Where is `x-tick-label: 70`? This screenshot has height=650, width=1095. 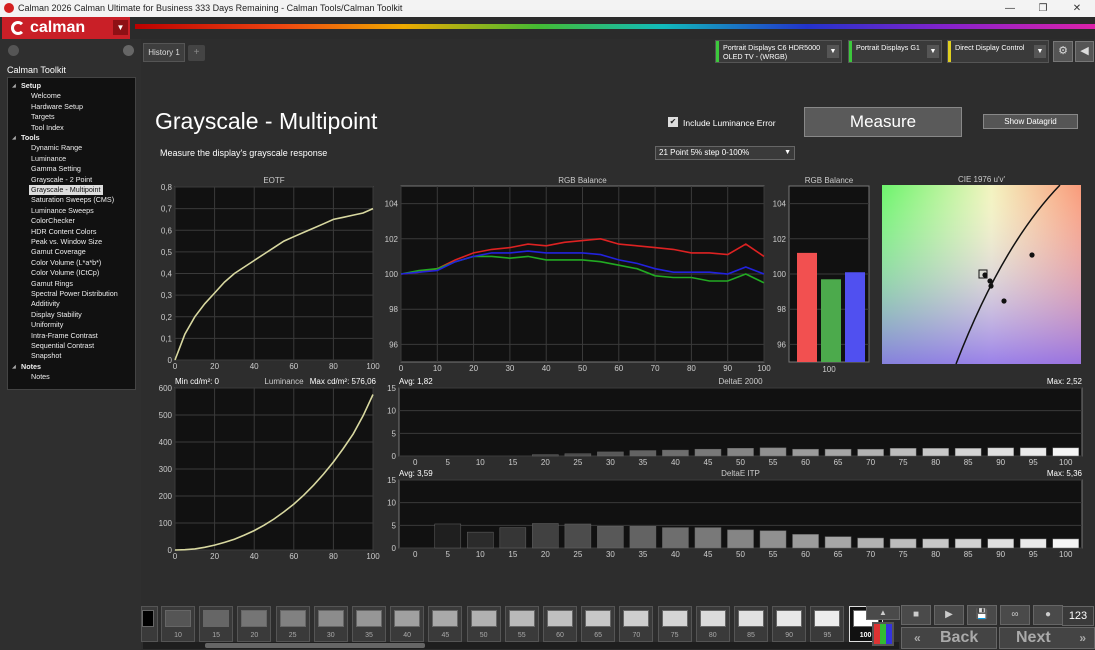
x-tick-label: 70 is located at coordinates (870, 554).